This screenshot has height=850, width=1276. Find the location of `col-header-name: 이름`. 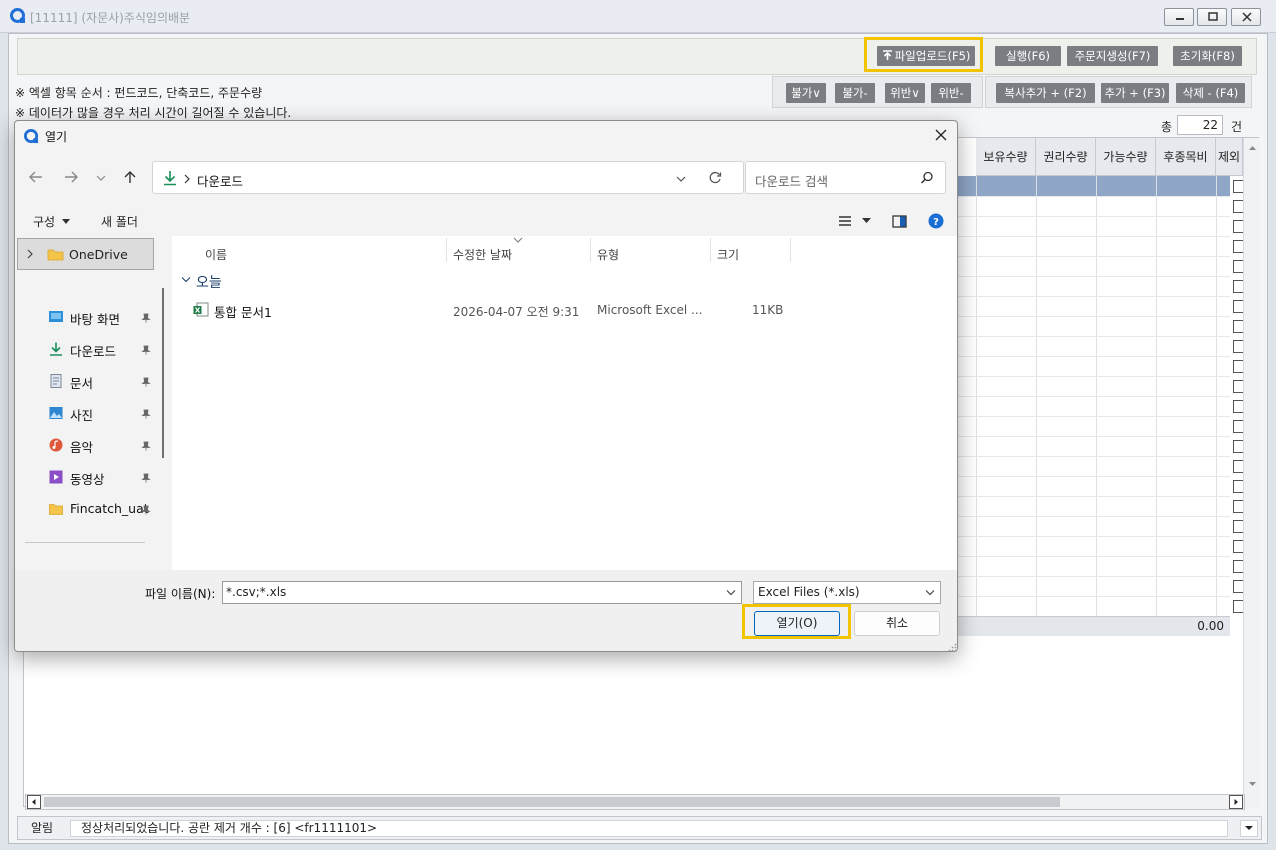

col-header-name: 이름 is located at coordinates (216, 254).